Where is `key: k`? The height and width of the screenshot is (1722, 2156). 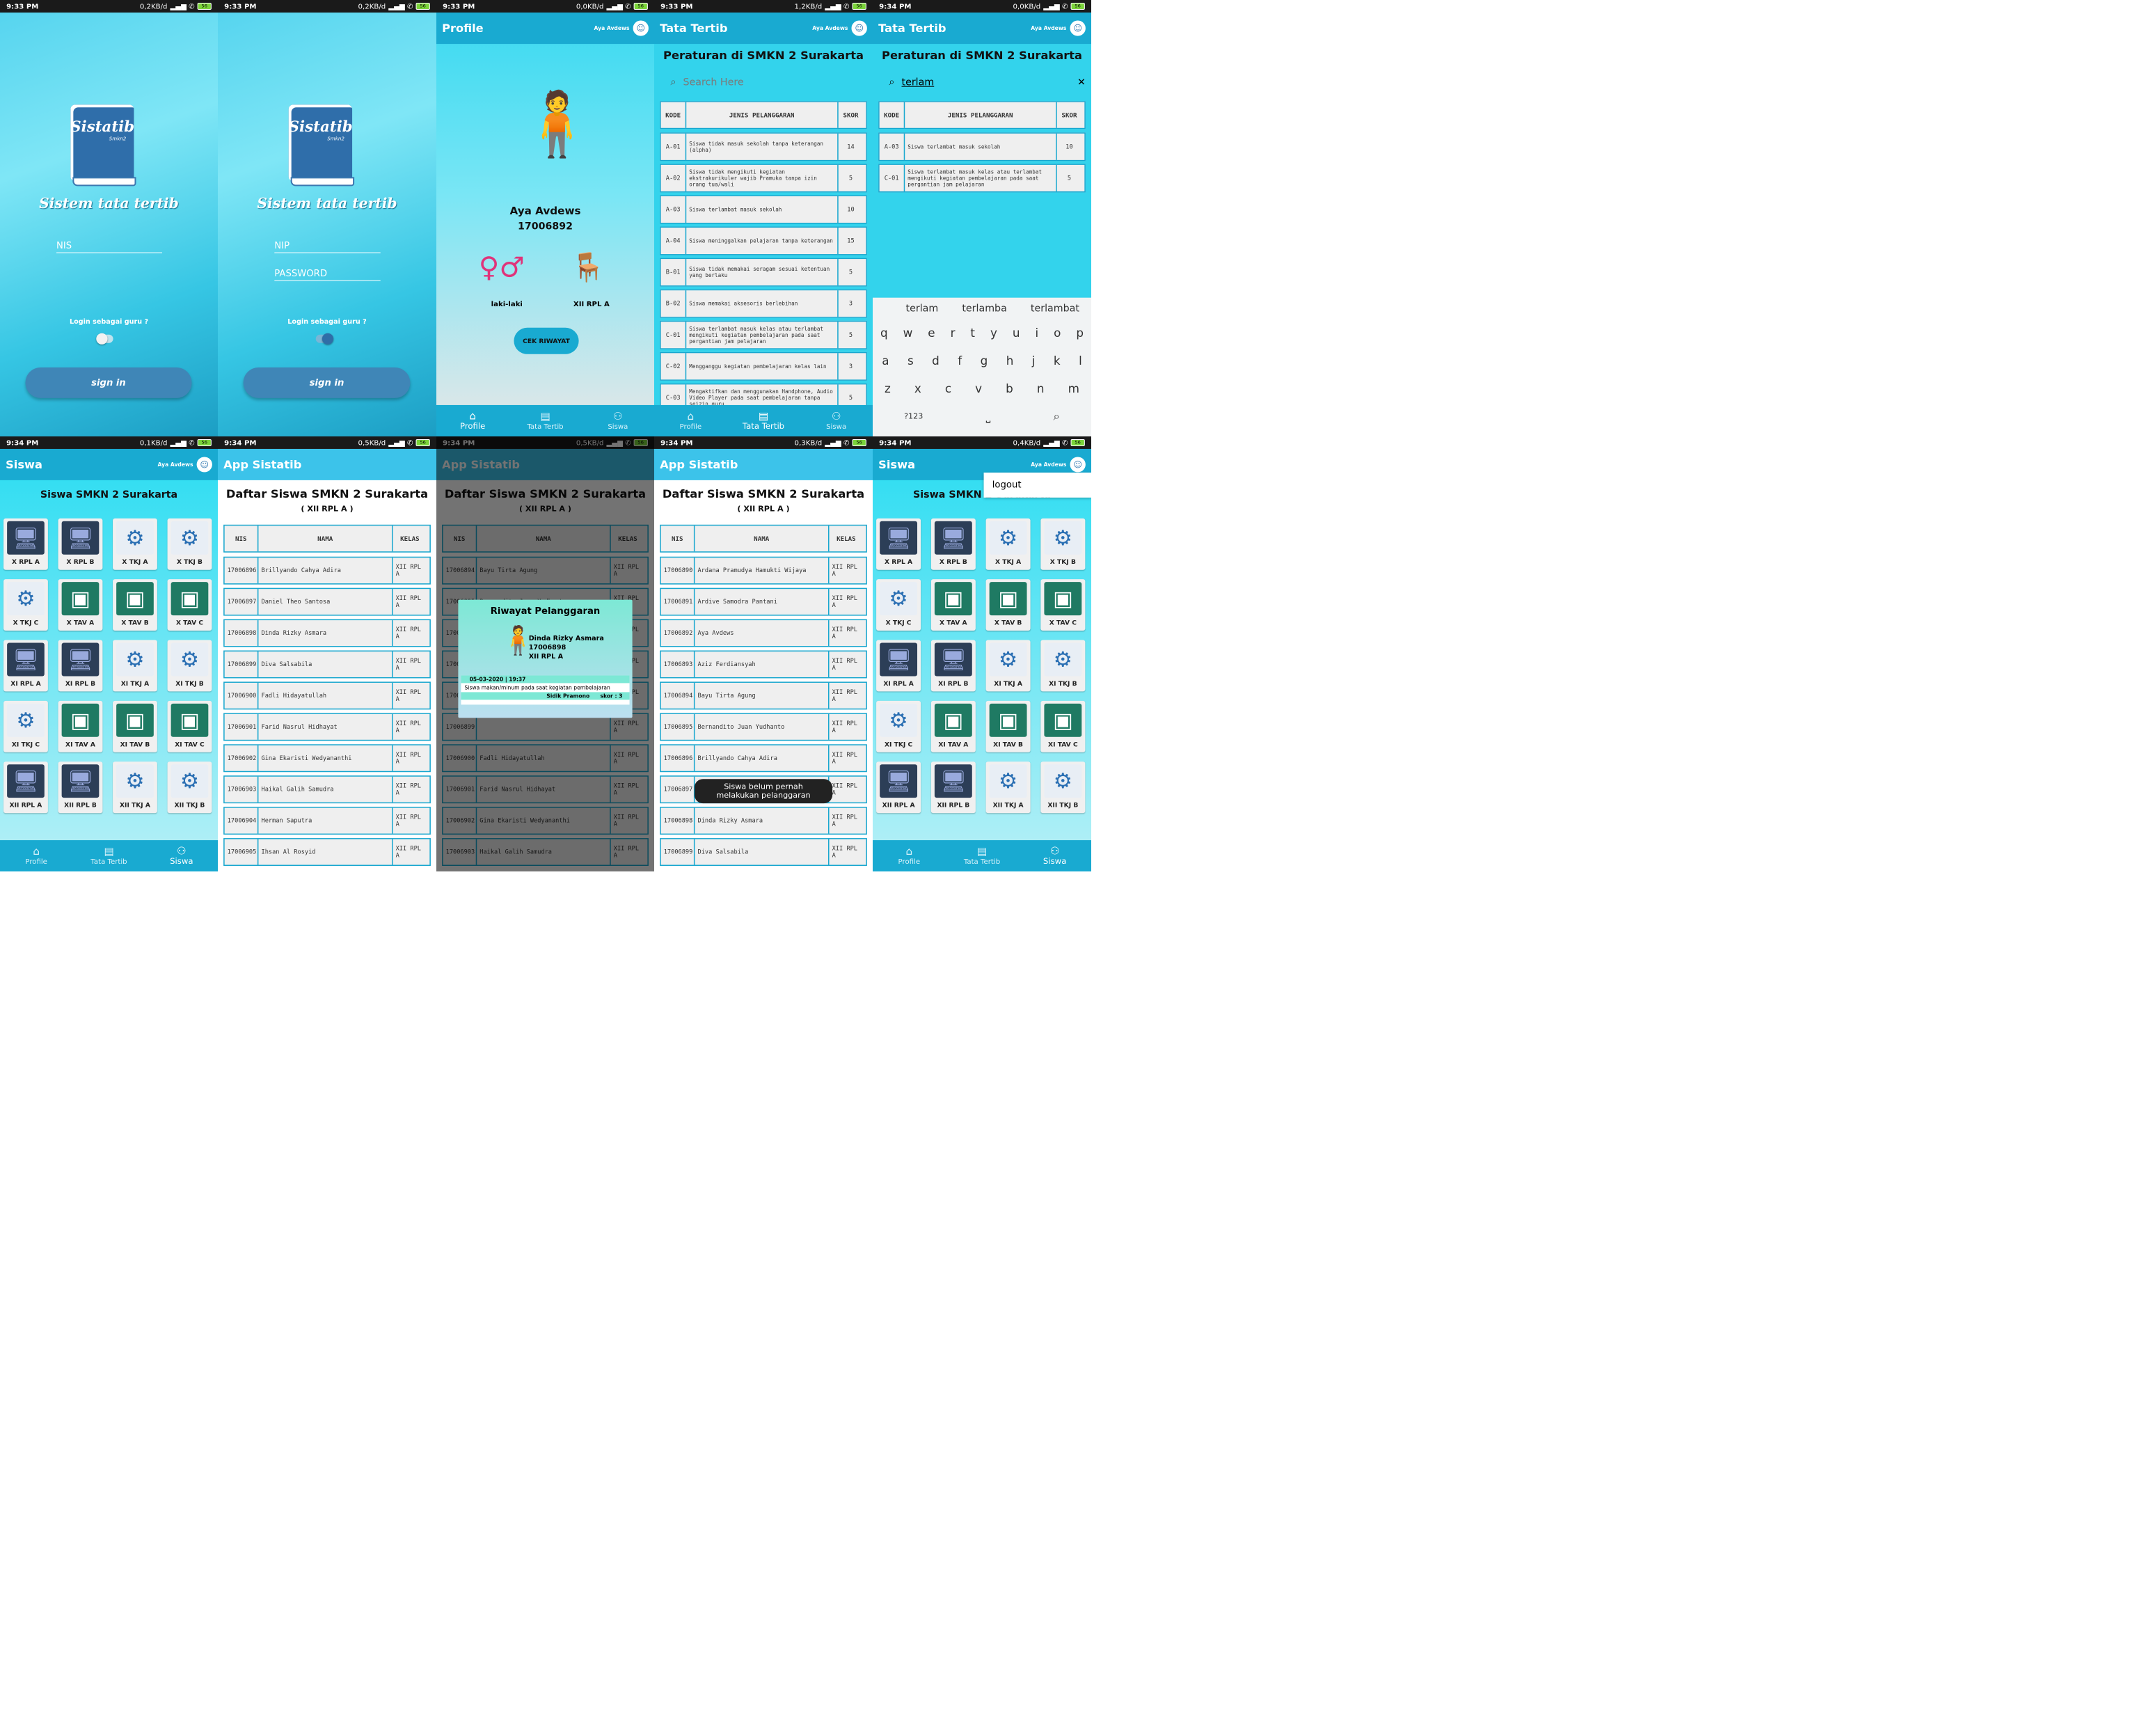 key: k is located at coordinates (1057, 361).